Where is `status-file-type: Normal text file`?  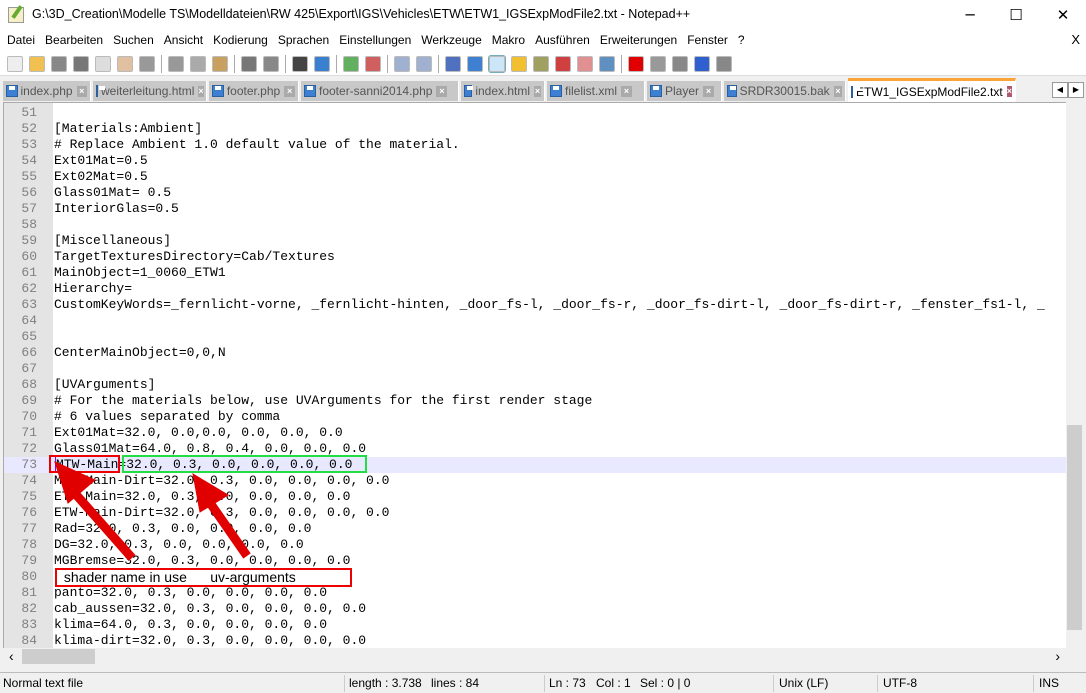 status-file-type: Normal text file is located at coordinates (43, 683).